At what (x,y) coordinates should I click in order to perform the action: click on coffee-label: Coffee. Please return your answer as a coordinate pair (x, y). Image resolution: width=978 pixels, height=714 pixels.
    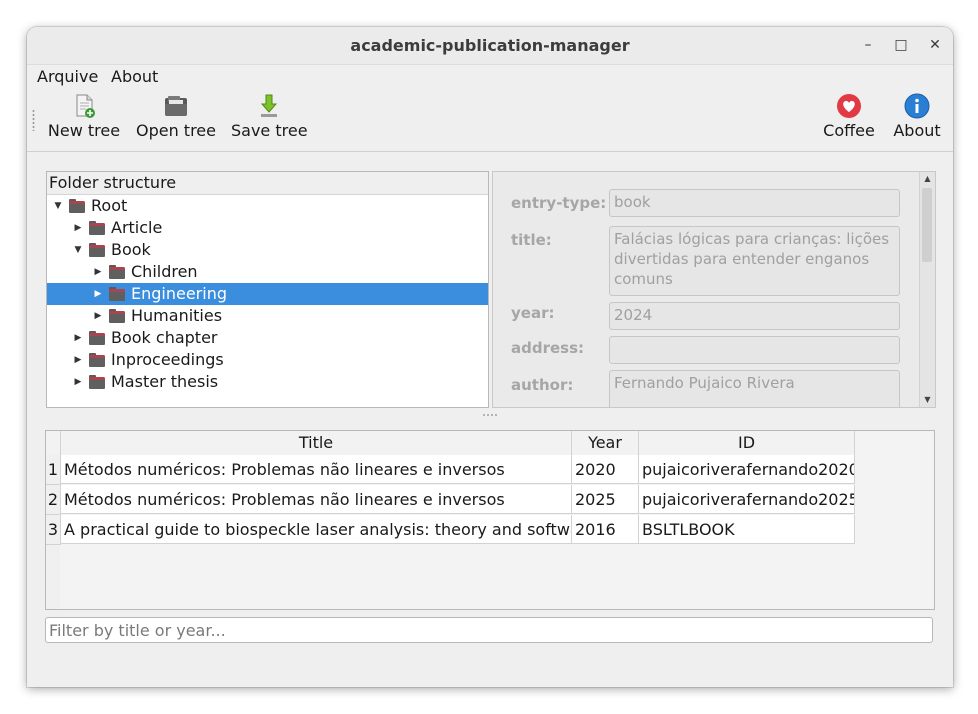
    Looking at the image, I should click on (849, 130).